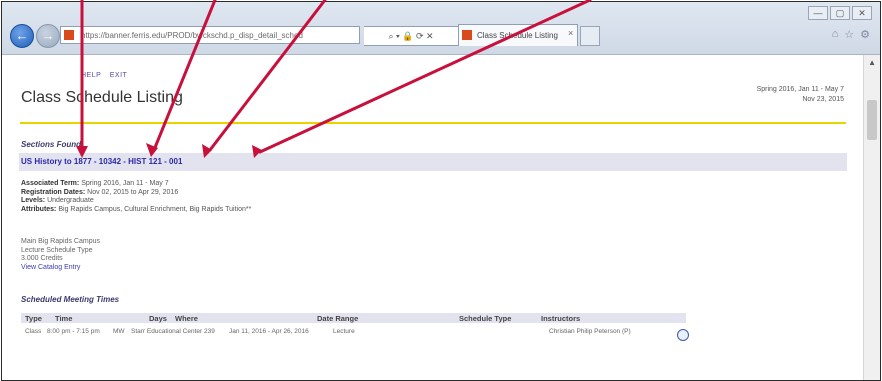 The image size is (882, 381). Describe the element at coordinates (338, 318) in the screenshot. I see `col-date-range: Date Range` at that location.